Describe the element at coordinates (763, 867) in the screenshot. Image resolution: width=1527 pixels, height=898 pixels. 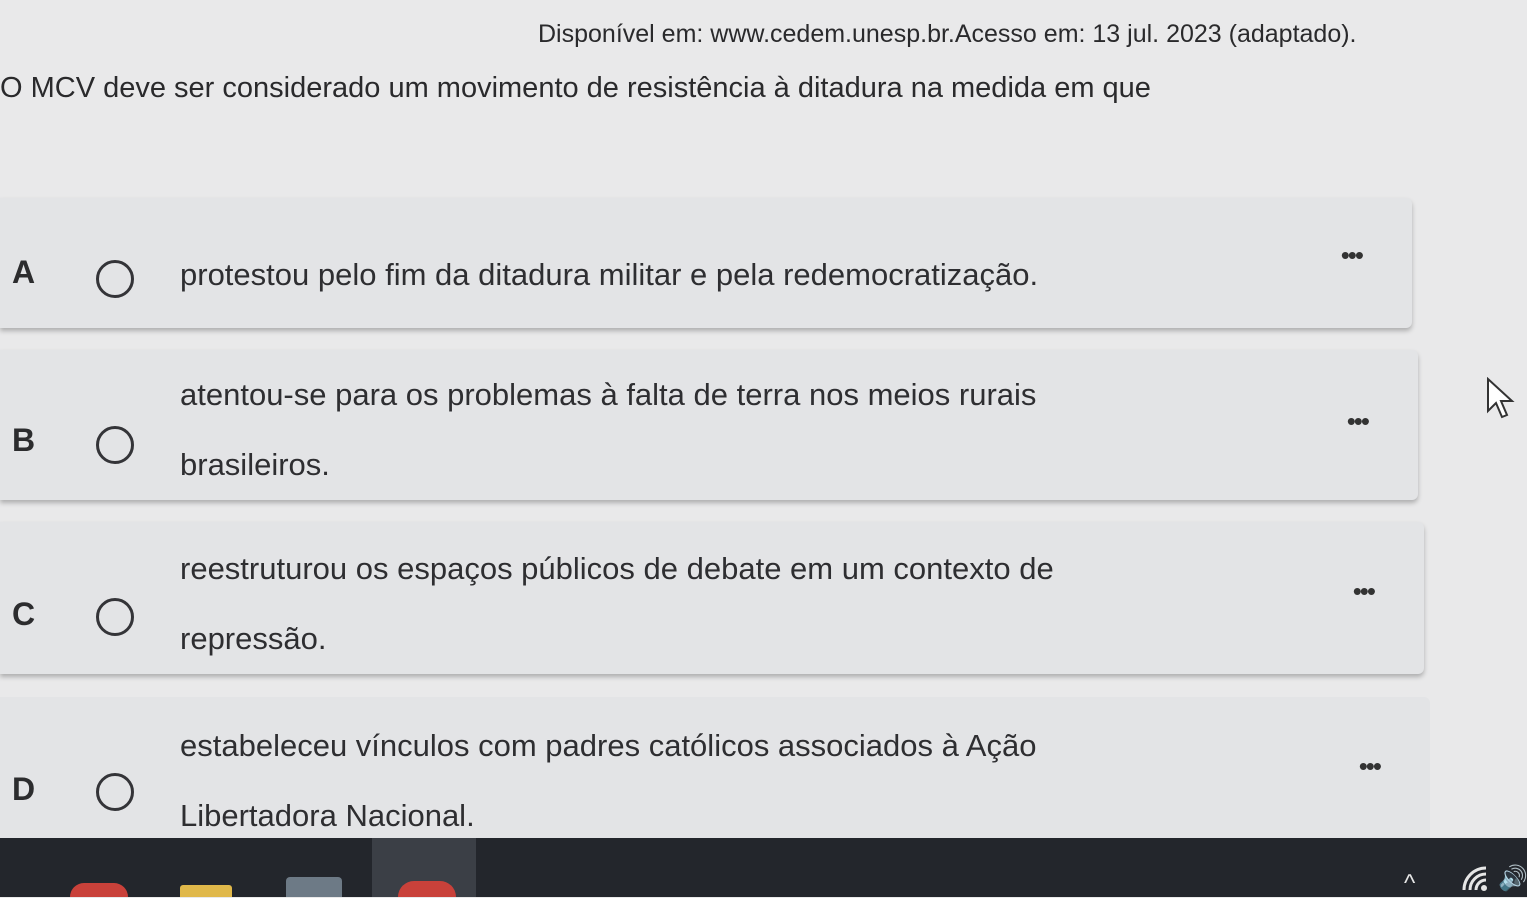
I see `taskbar: ^ 🔊` at that location.